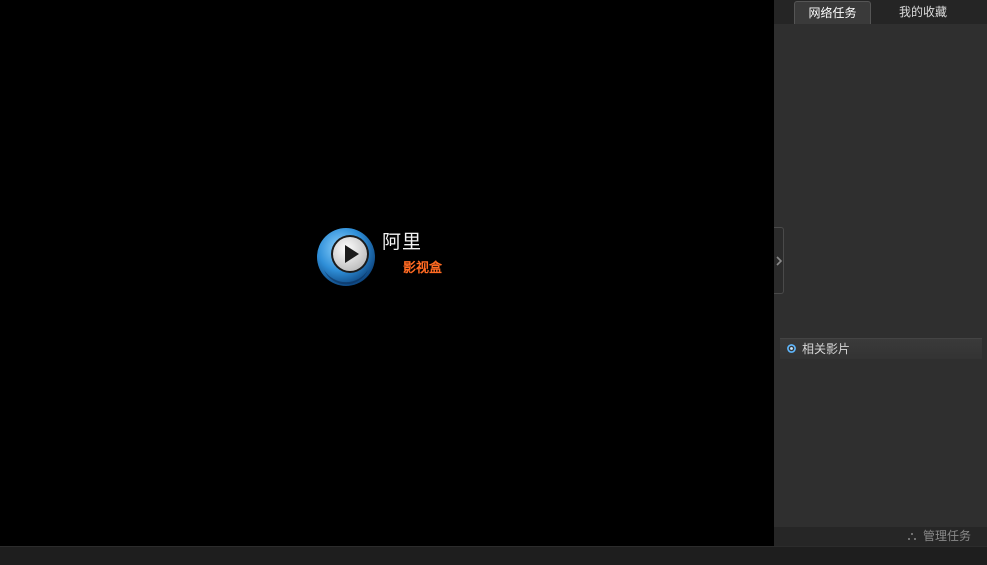 The height and width of the screenshot is (565, 987). I want to click on related-movies-label: 相关影片, so click(826, 349).